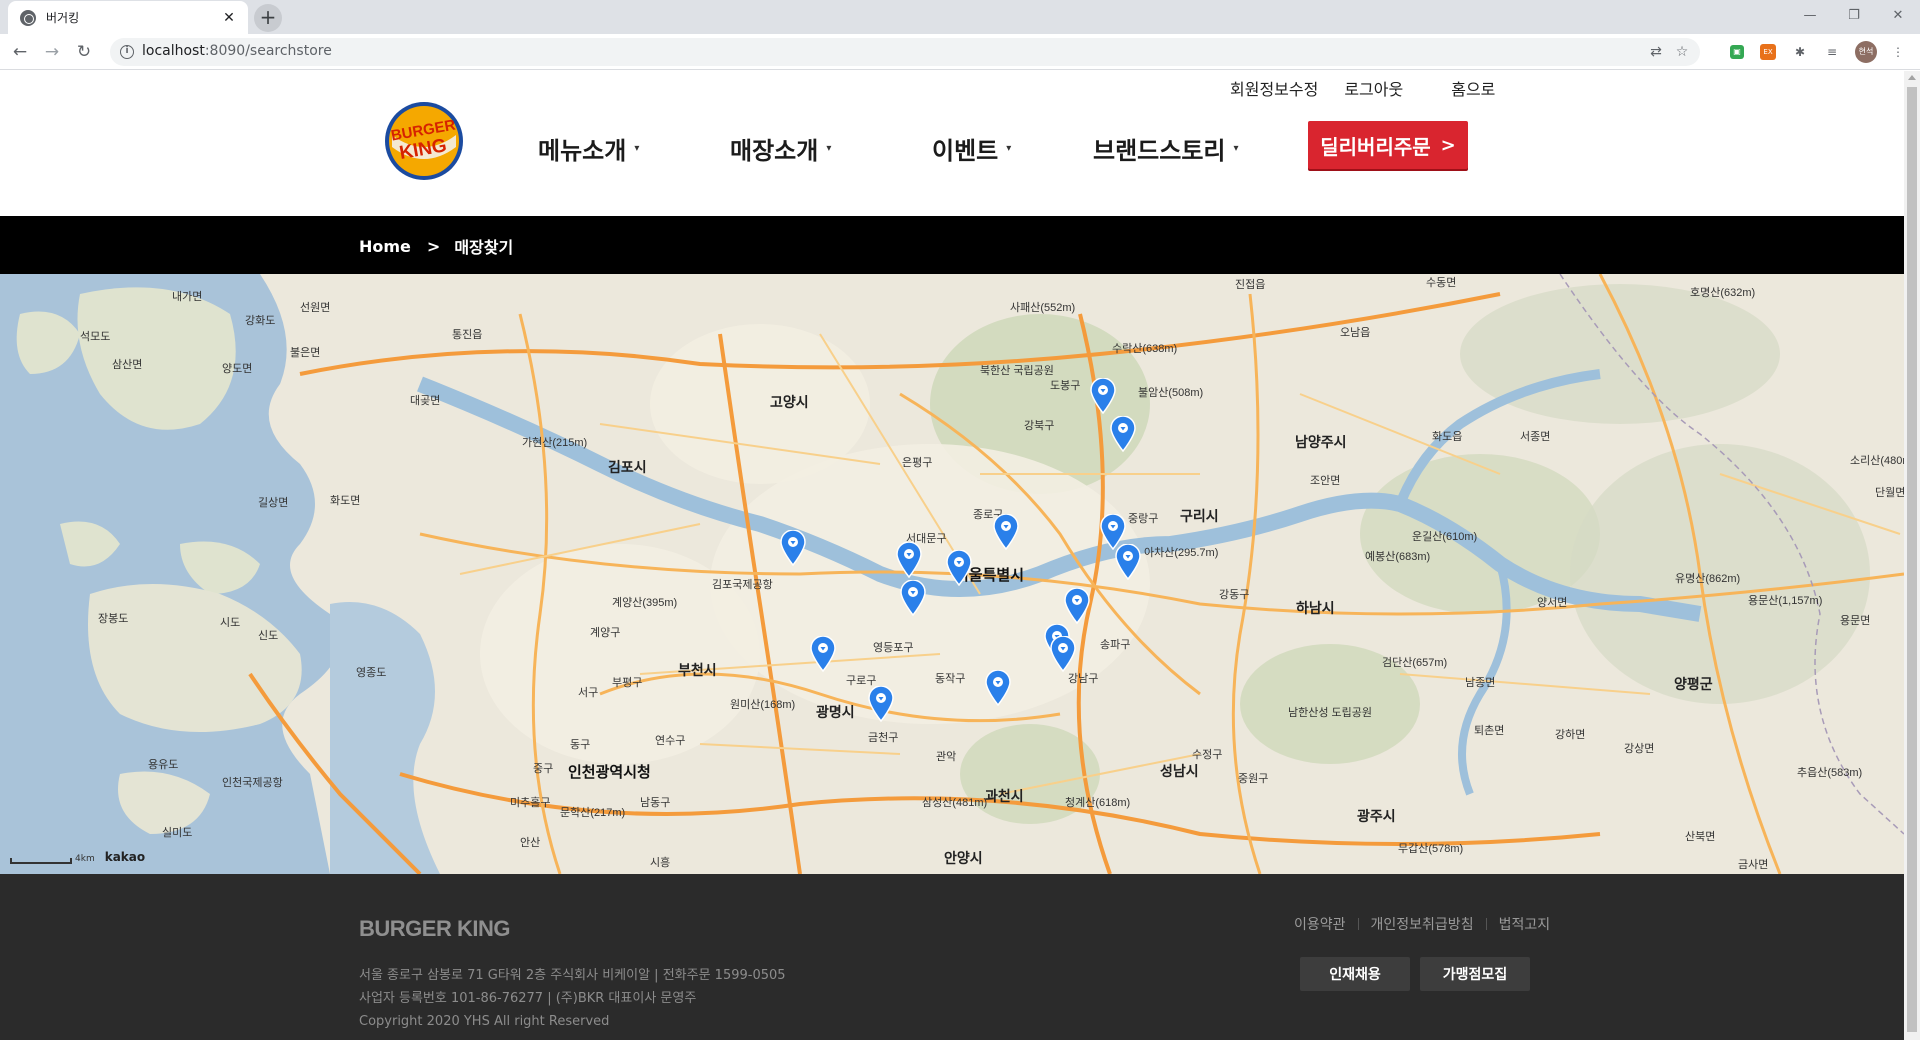 This screenshot has height=1040, width=1920. I want to click on privacy-policy-link: 개인정보취급방침, so click(1422, 924).